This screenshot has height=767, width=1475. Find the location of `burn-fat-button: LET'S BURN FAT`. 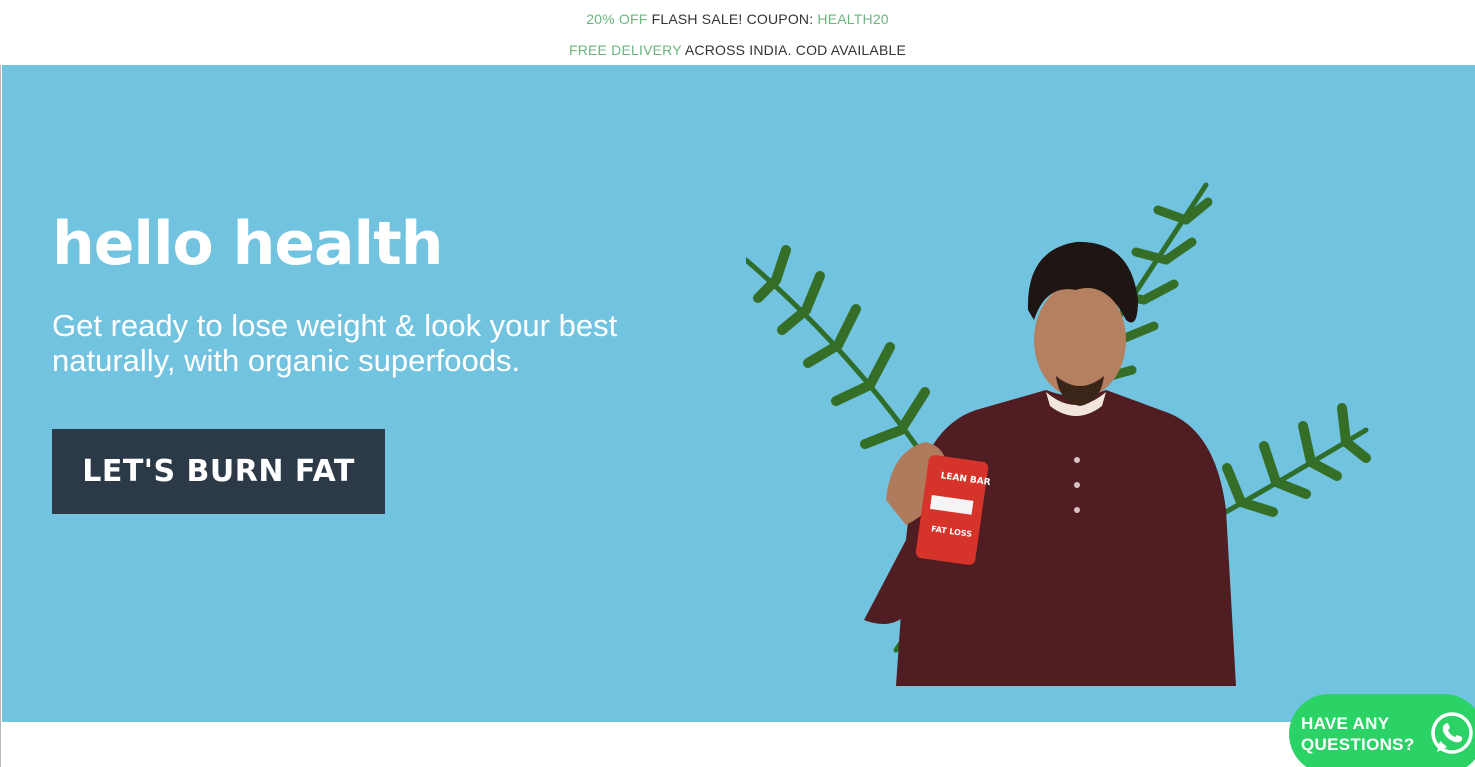

burn-fat-button: LET'S BURN FAT is located at coordinates (218, 471).